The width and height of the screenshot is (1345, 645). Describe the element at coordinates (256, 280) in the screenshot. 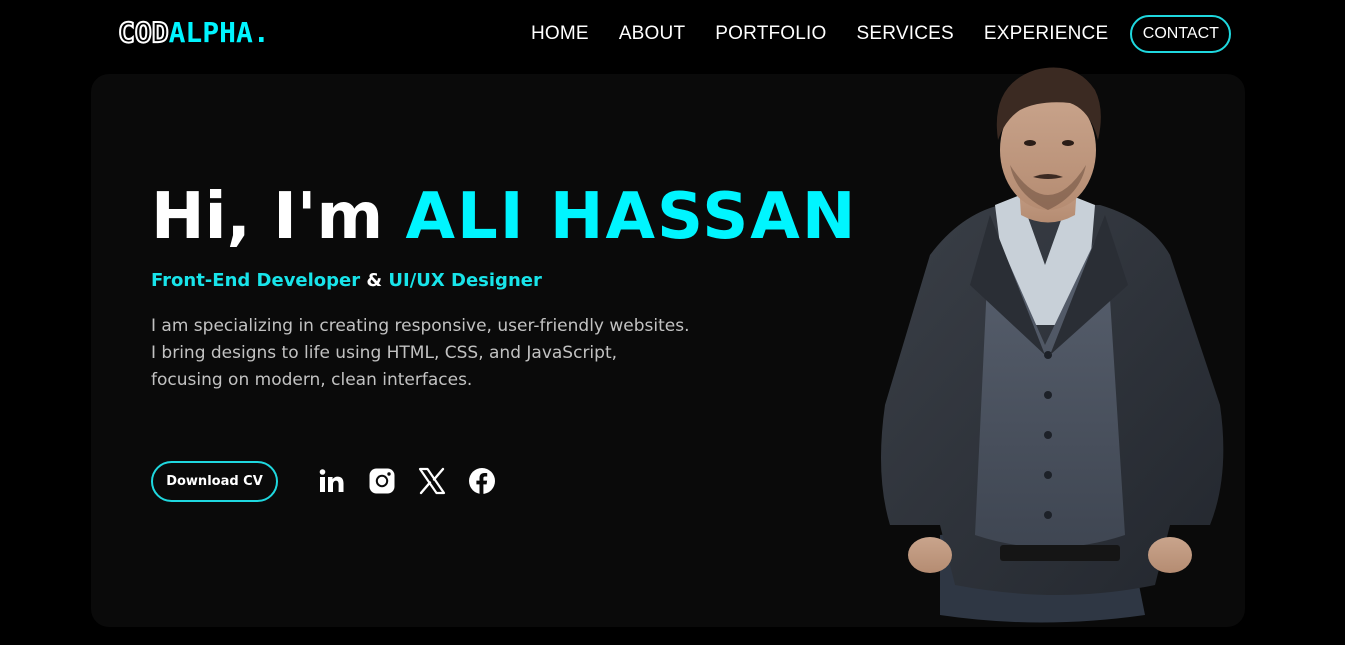

I see `hero-role-developer: Front-End Developer` at that location.